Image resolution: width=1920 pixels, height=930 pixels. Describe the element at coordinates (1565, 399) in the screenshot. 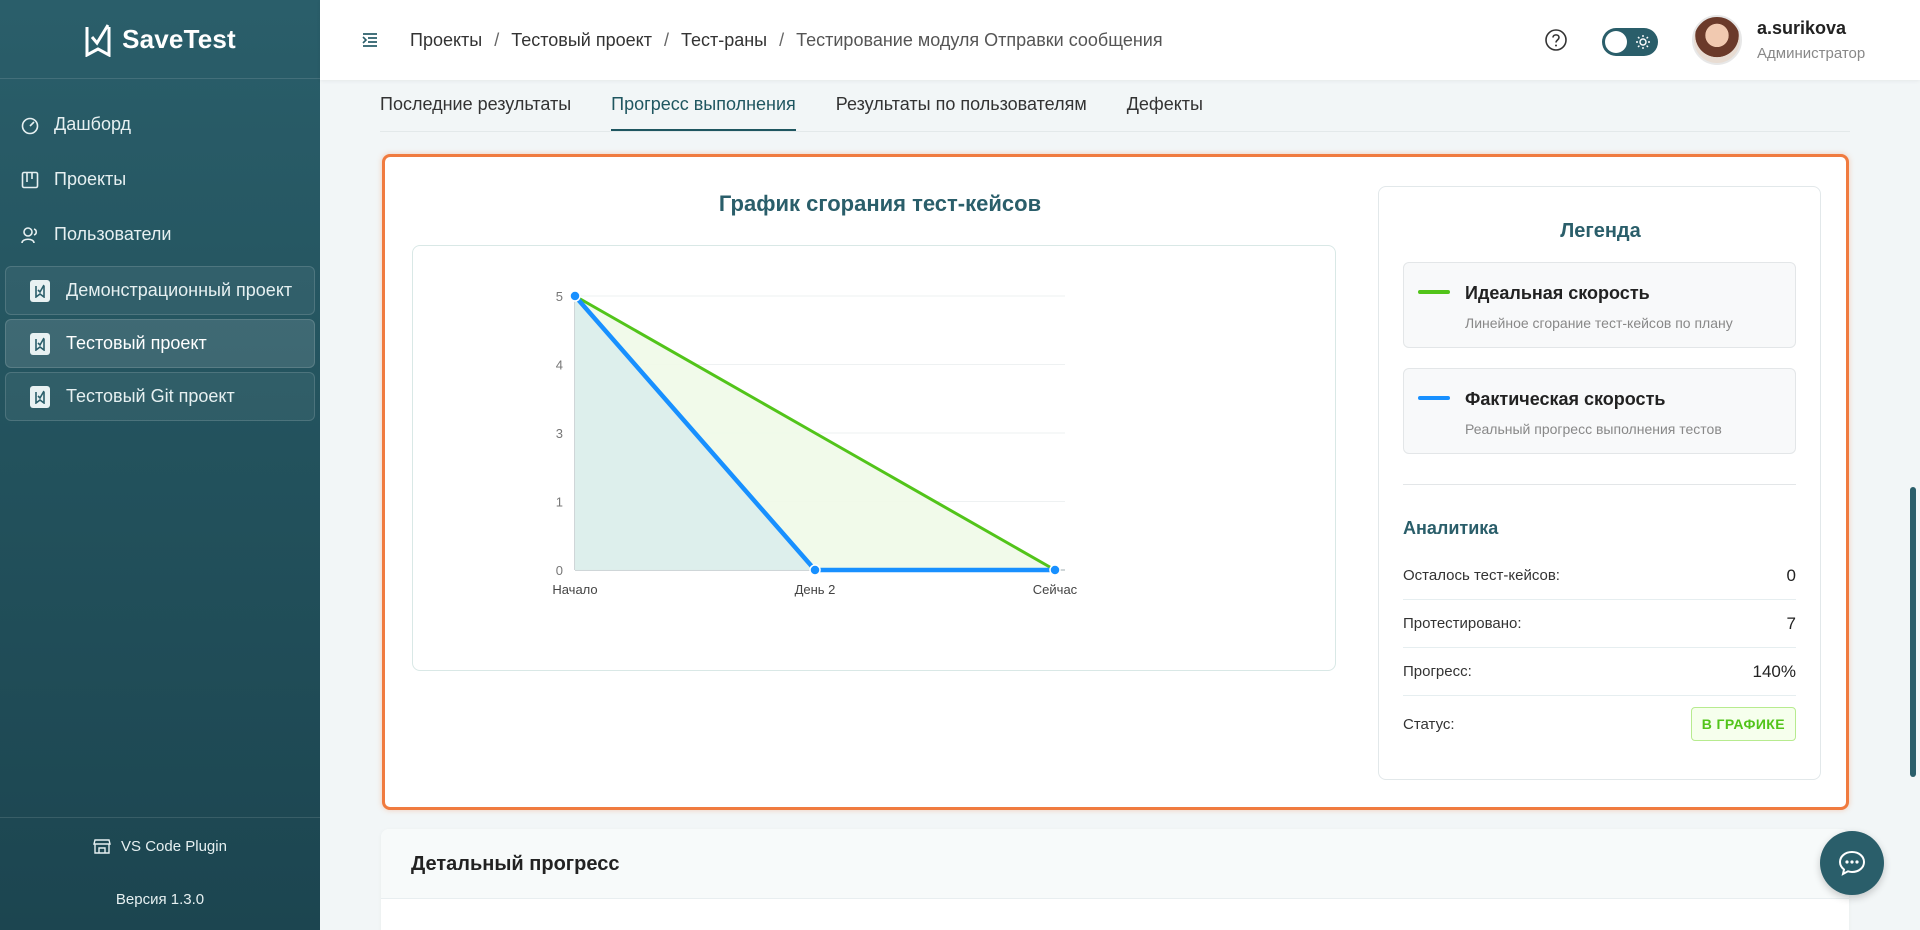

I see `legend-name: Фактическая скорость` at that location.